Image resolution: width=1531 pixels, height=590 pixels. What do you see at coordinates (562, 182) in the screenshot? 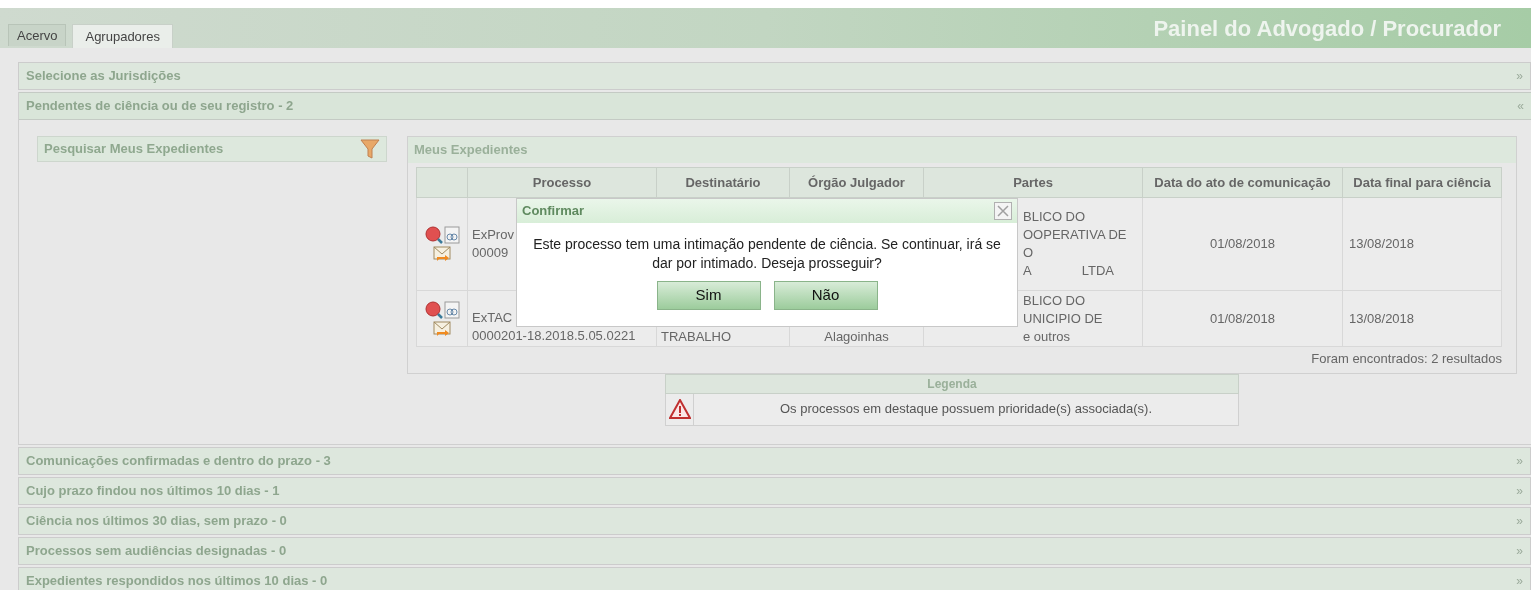
I see `column-header: Processo` at bounding box center [562, 182].